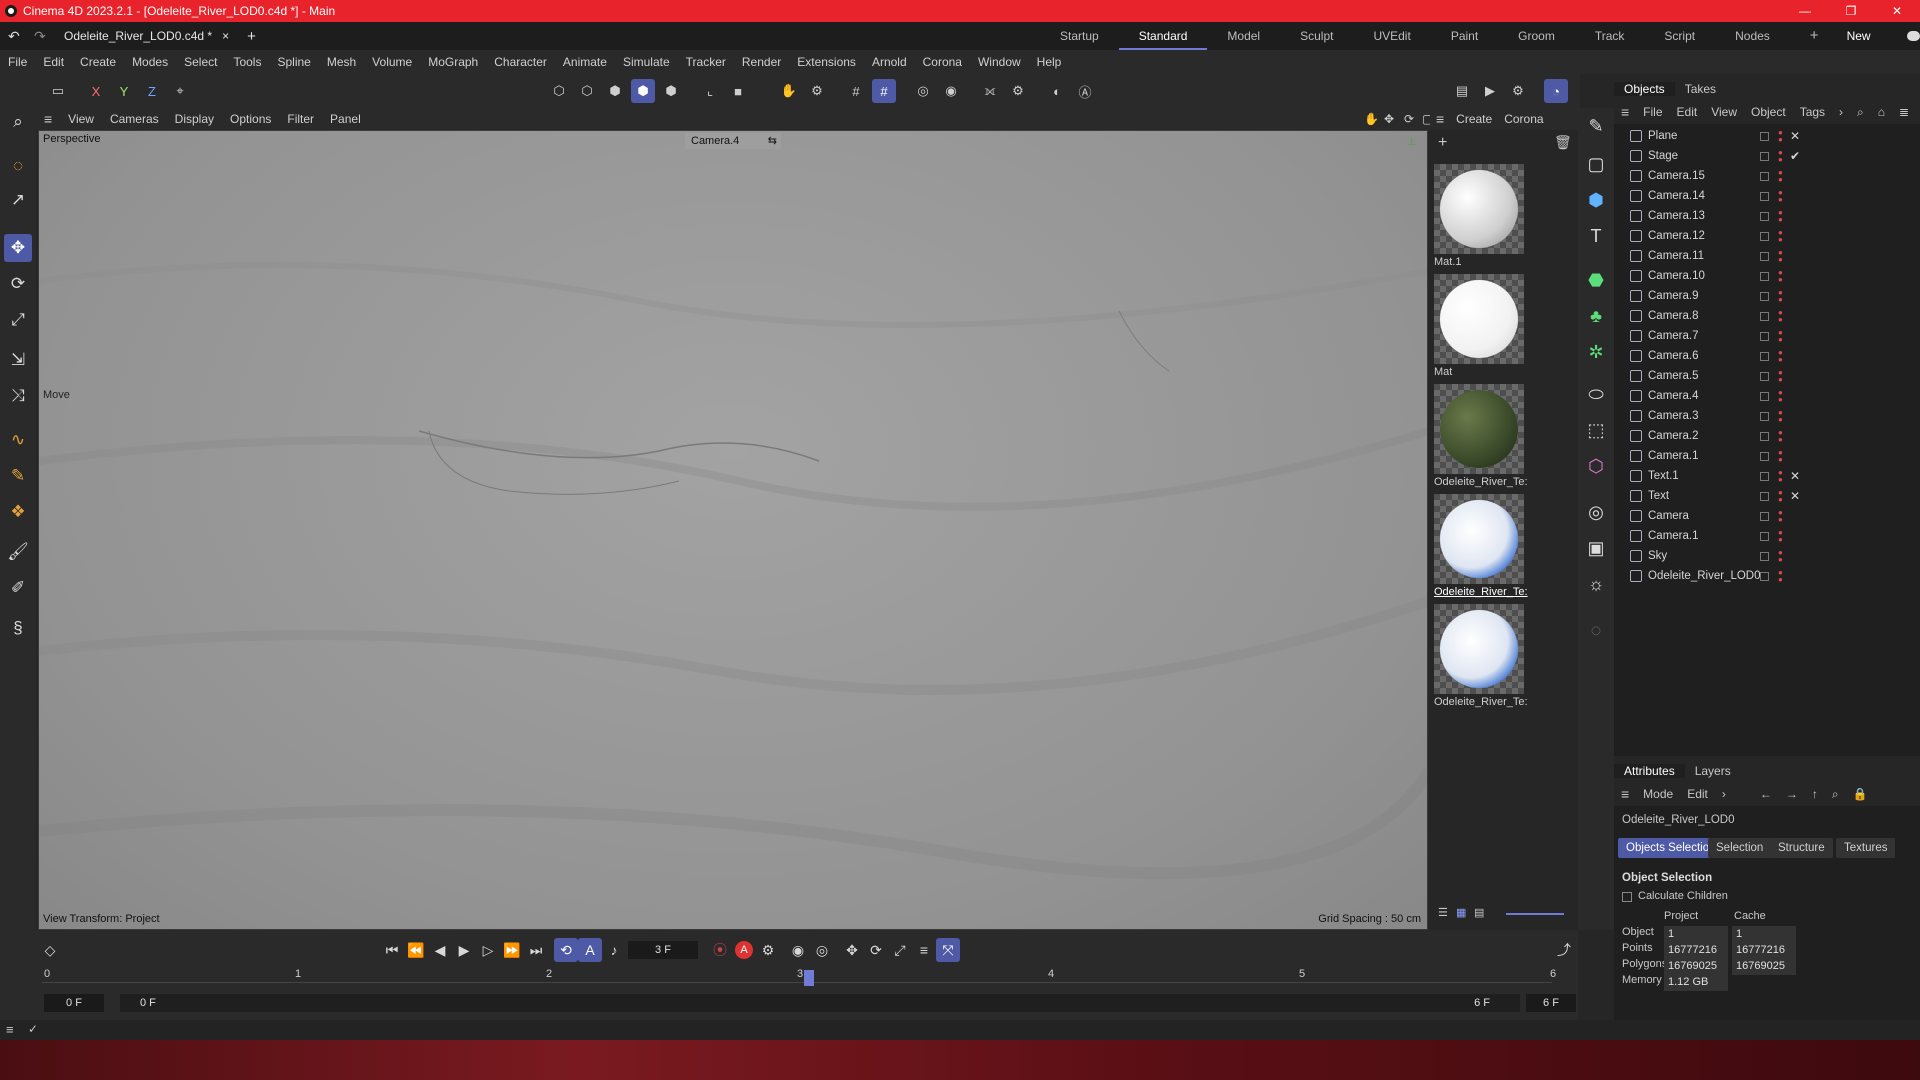  What do you see at coordinates (1801, 848) in the screenshot?
I see `attr-tab-structure: Structure` at bounding box center [1801, 848].